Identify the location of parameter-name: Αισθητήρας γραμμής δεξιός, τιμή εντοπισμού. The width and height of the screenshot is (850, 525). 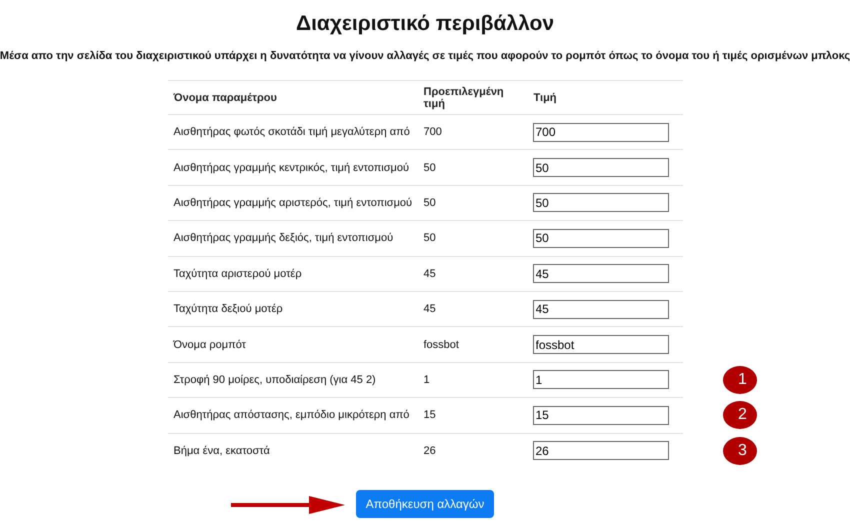
(283, 238).